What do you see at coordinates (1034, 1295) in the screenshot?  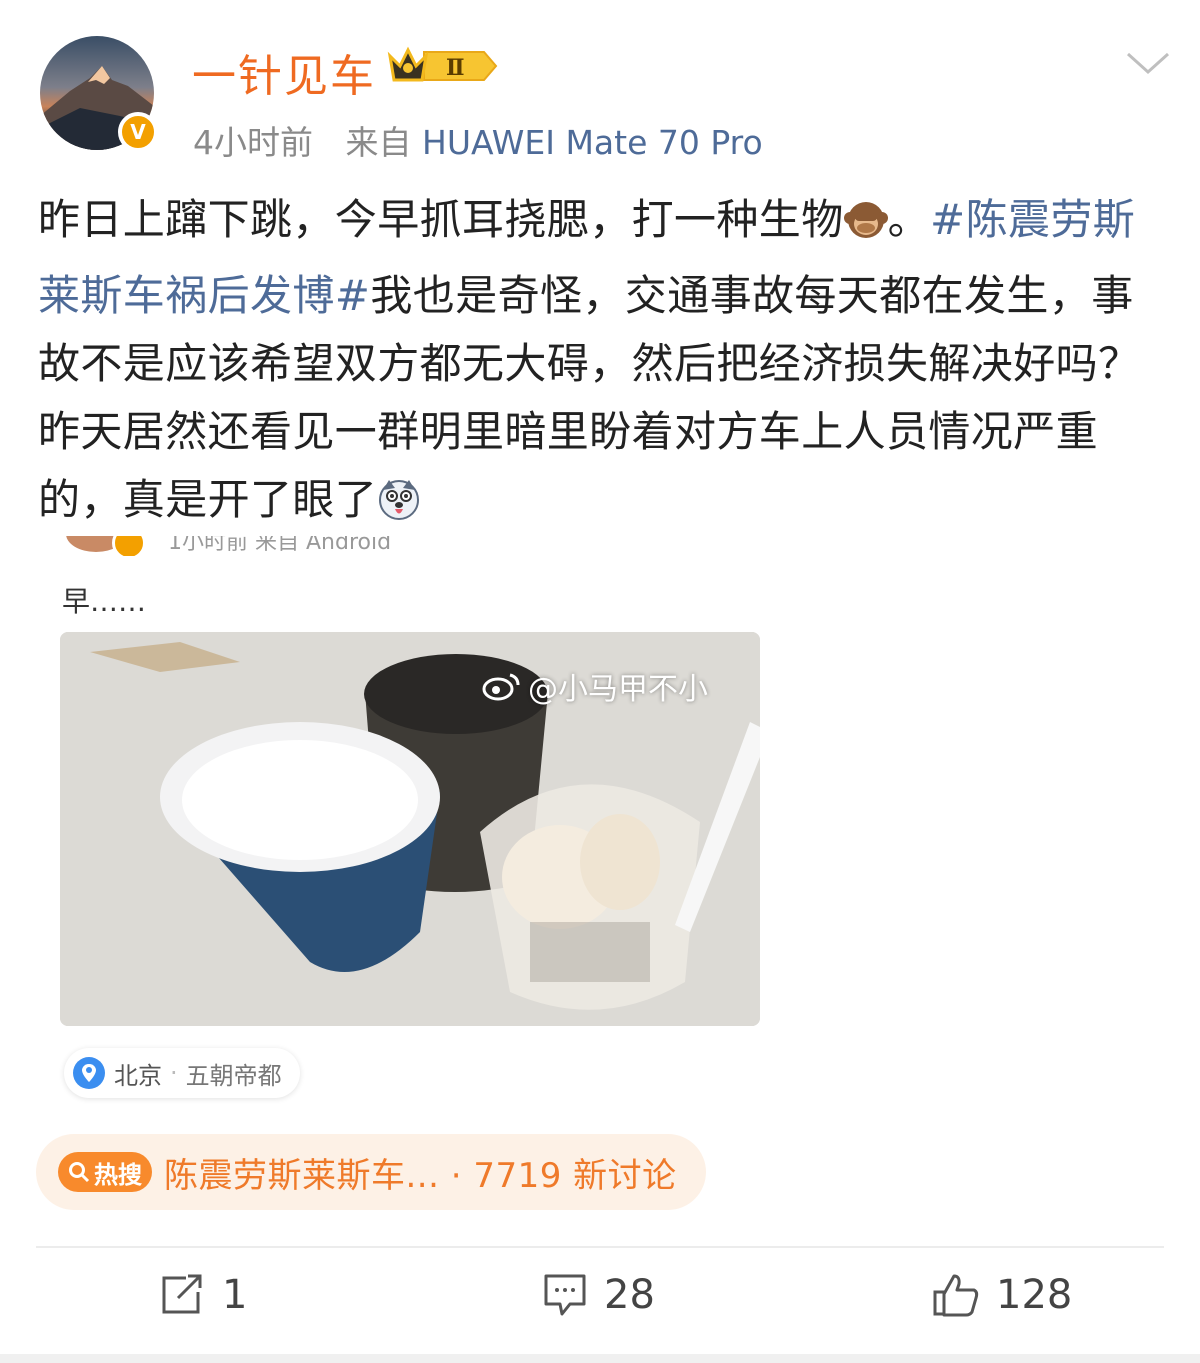 I see `like-count: 128` at bounding box center [1034, 1295].